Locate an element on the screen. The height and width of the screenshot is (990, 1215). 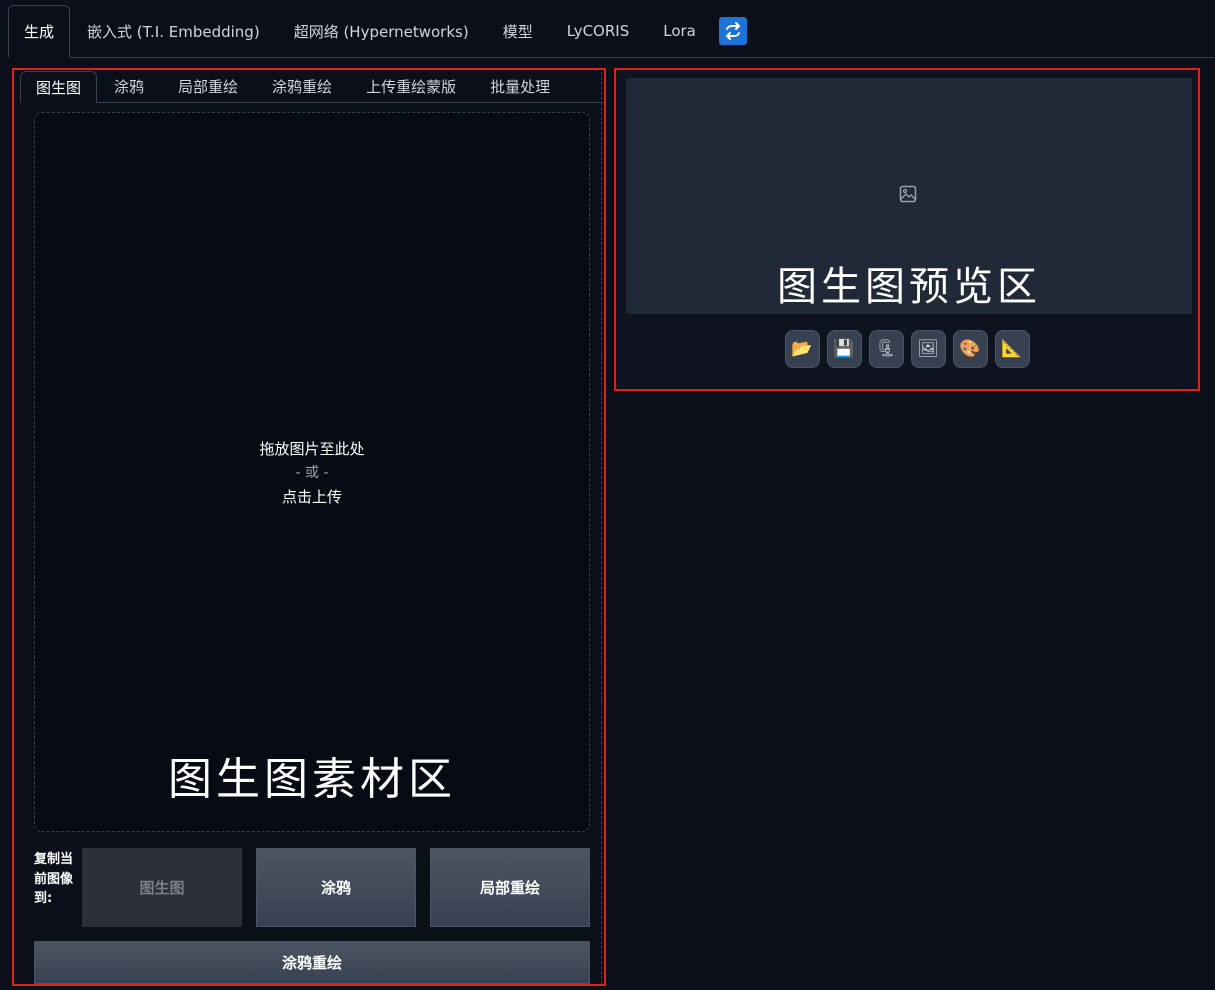
send-to-inpaint-icon: 🎨 is located at coordinates (970, 349).